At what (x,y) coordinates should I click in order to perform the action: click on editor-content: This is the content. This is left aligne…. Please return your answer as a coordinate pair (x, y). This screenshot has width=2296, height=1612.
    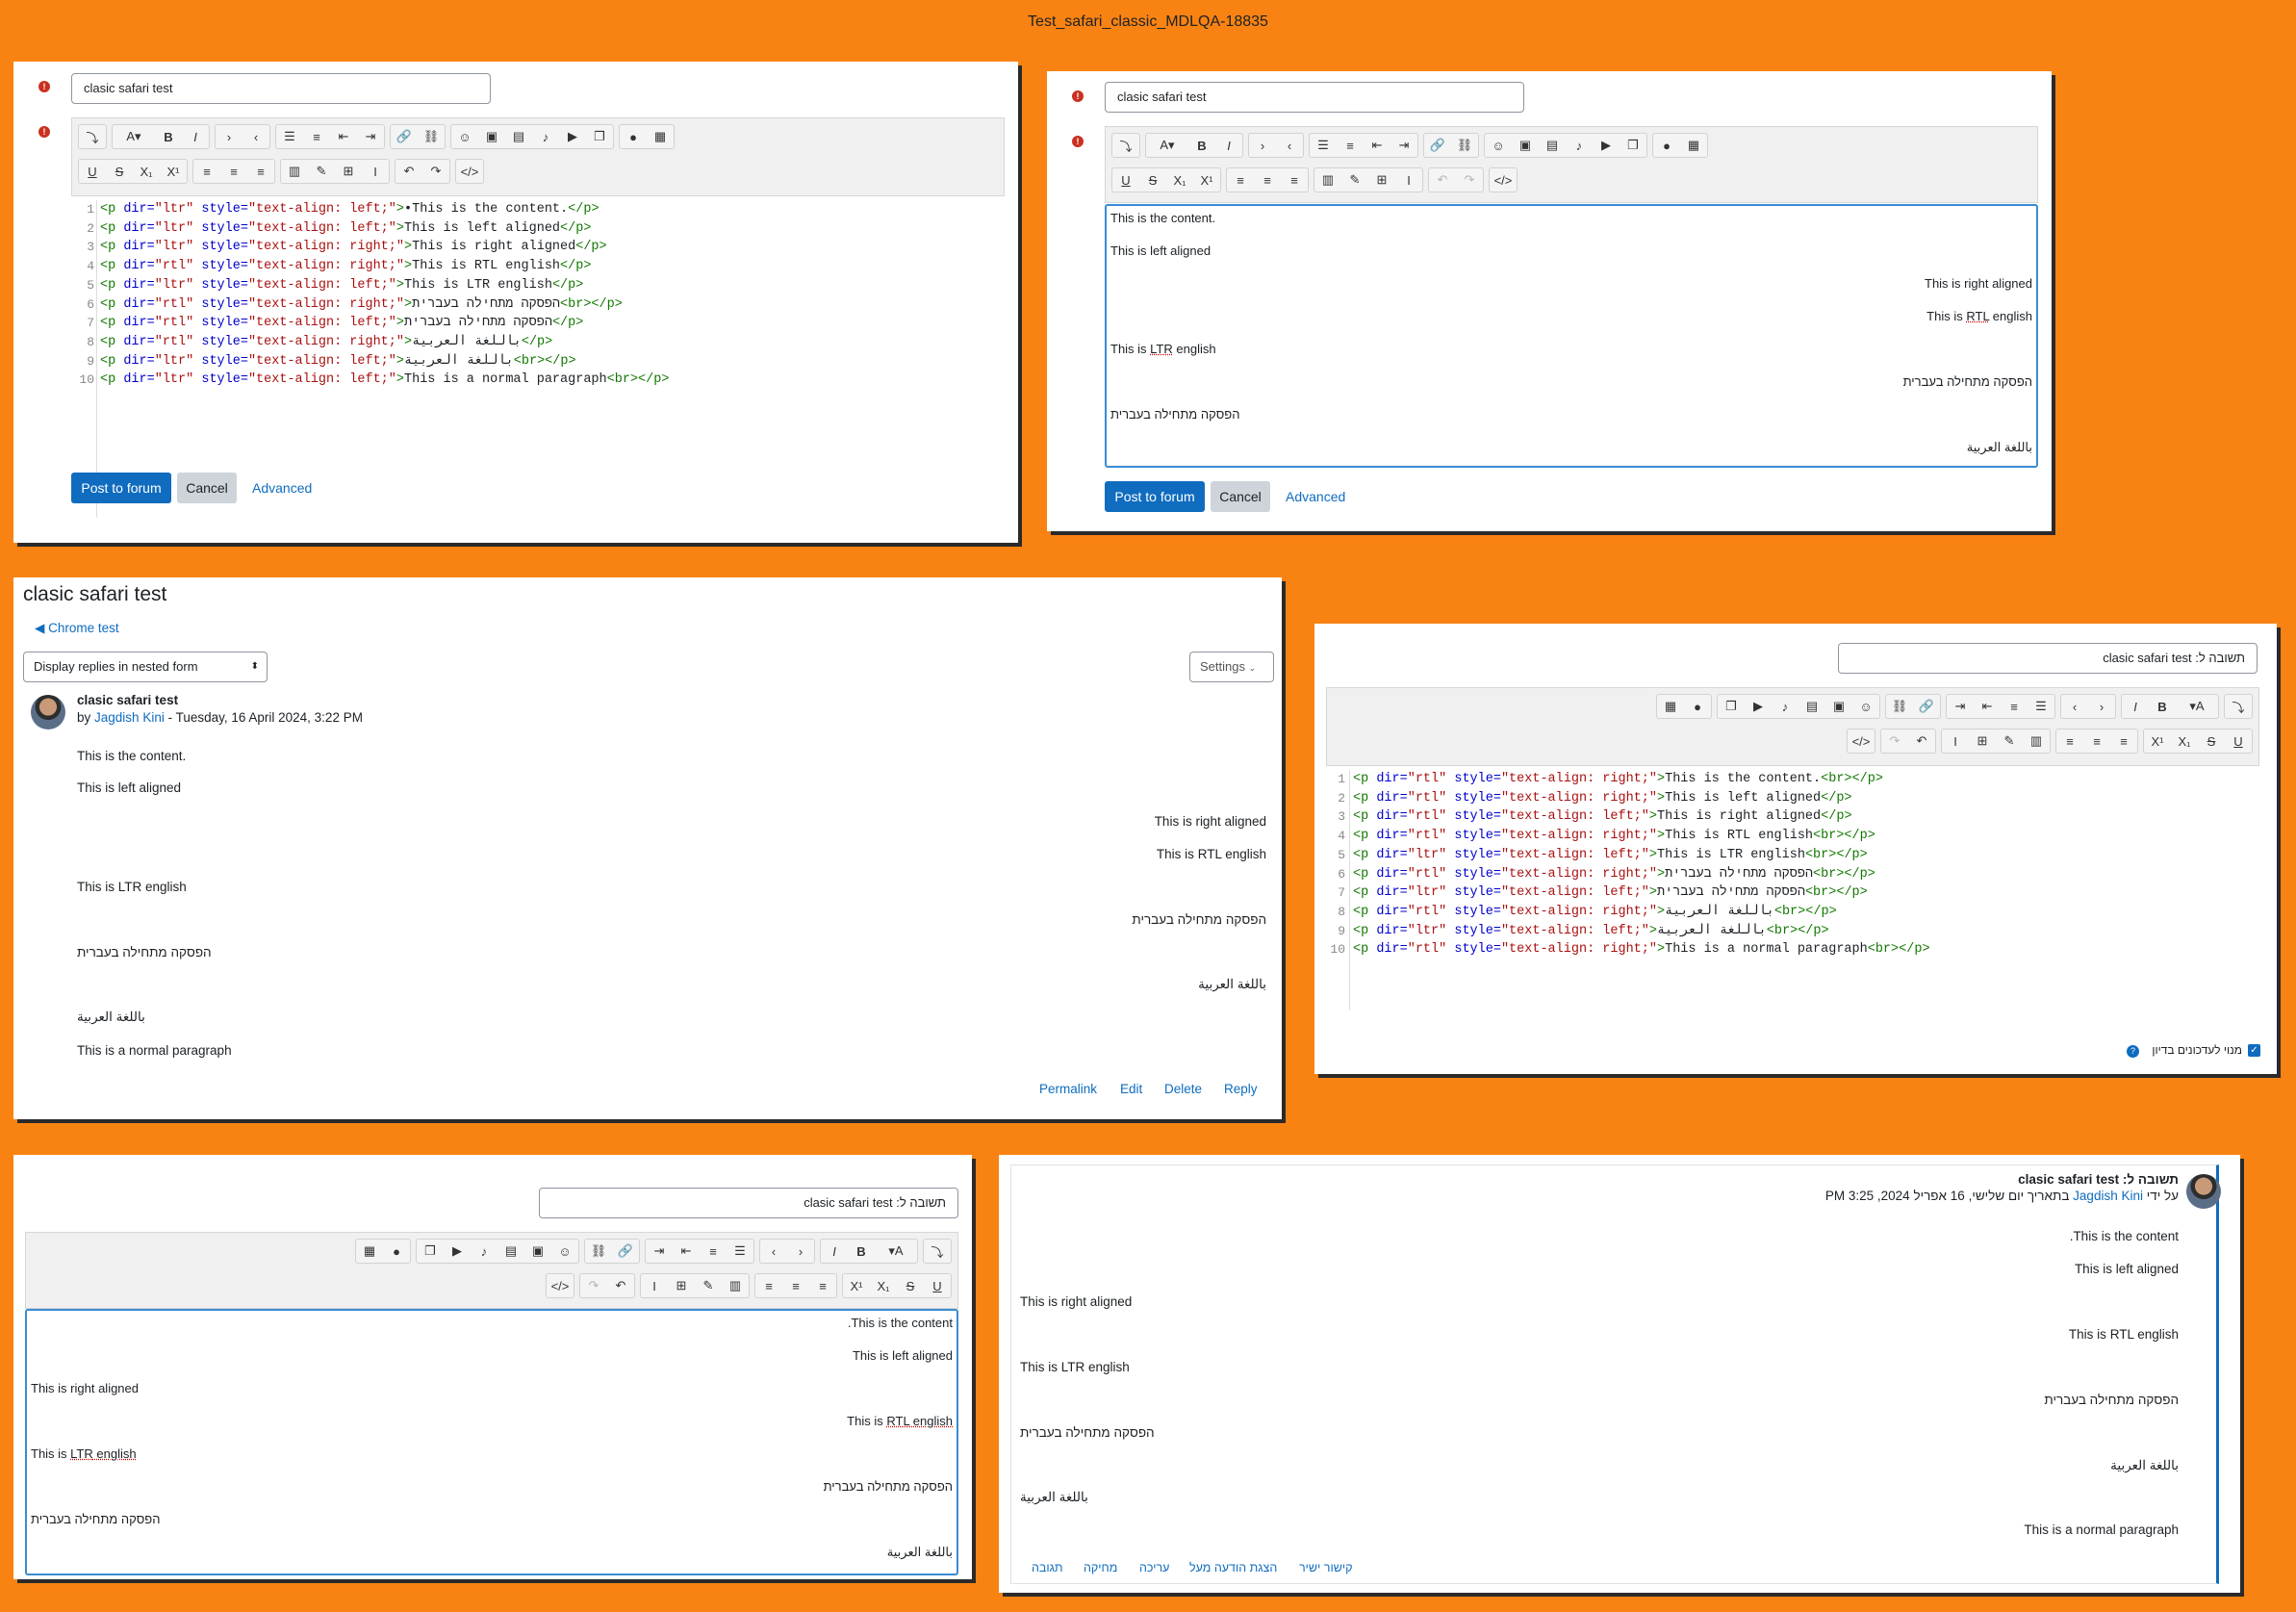
    Looking at the image, I should click on (1571, 336).